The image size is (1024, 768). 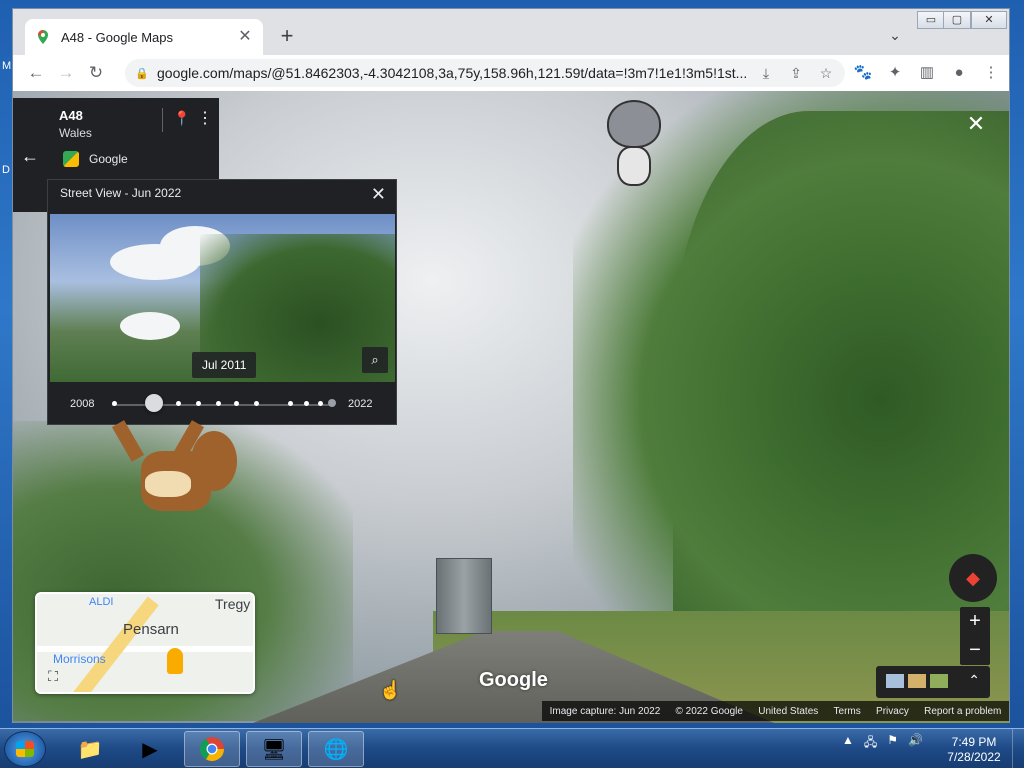 I want to click on back-to-map-arrow-icon: ←, so click(x=30, y=155).